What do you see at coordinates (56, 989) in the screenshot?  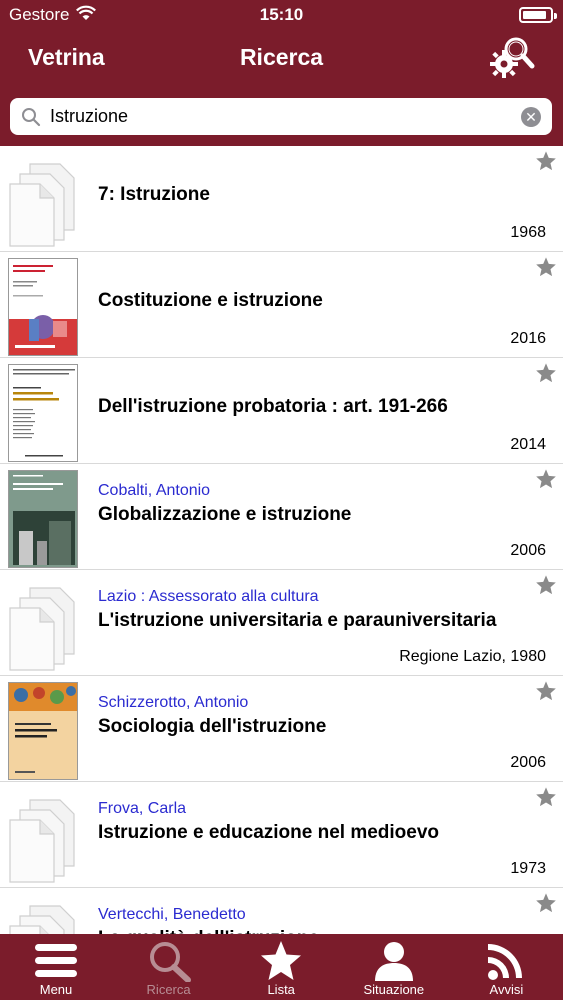 I see `tab-label: Menu` at bounding box center [56, 989].